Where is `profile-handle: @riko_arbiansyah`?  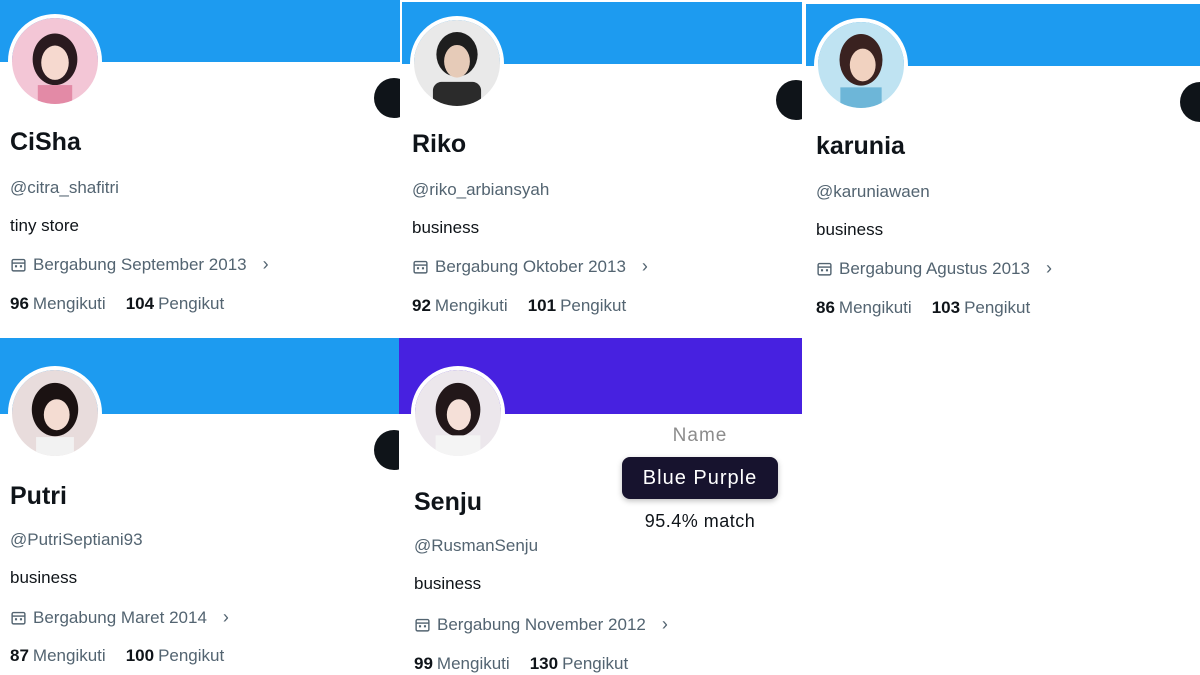
profile-handle: @riko_arbiansyah is located at coordinates (481, 189).